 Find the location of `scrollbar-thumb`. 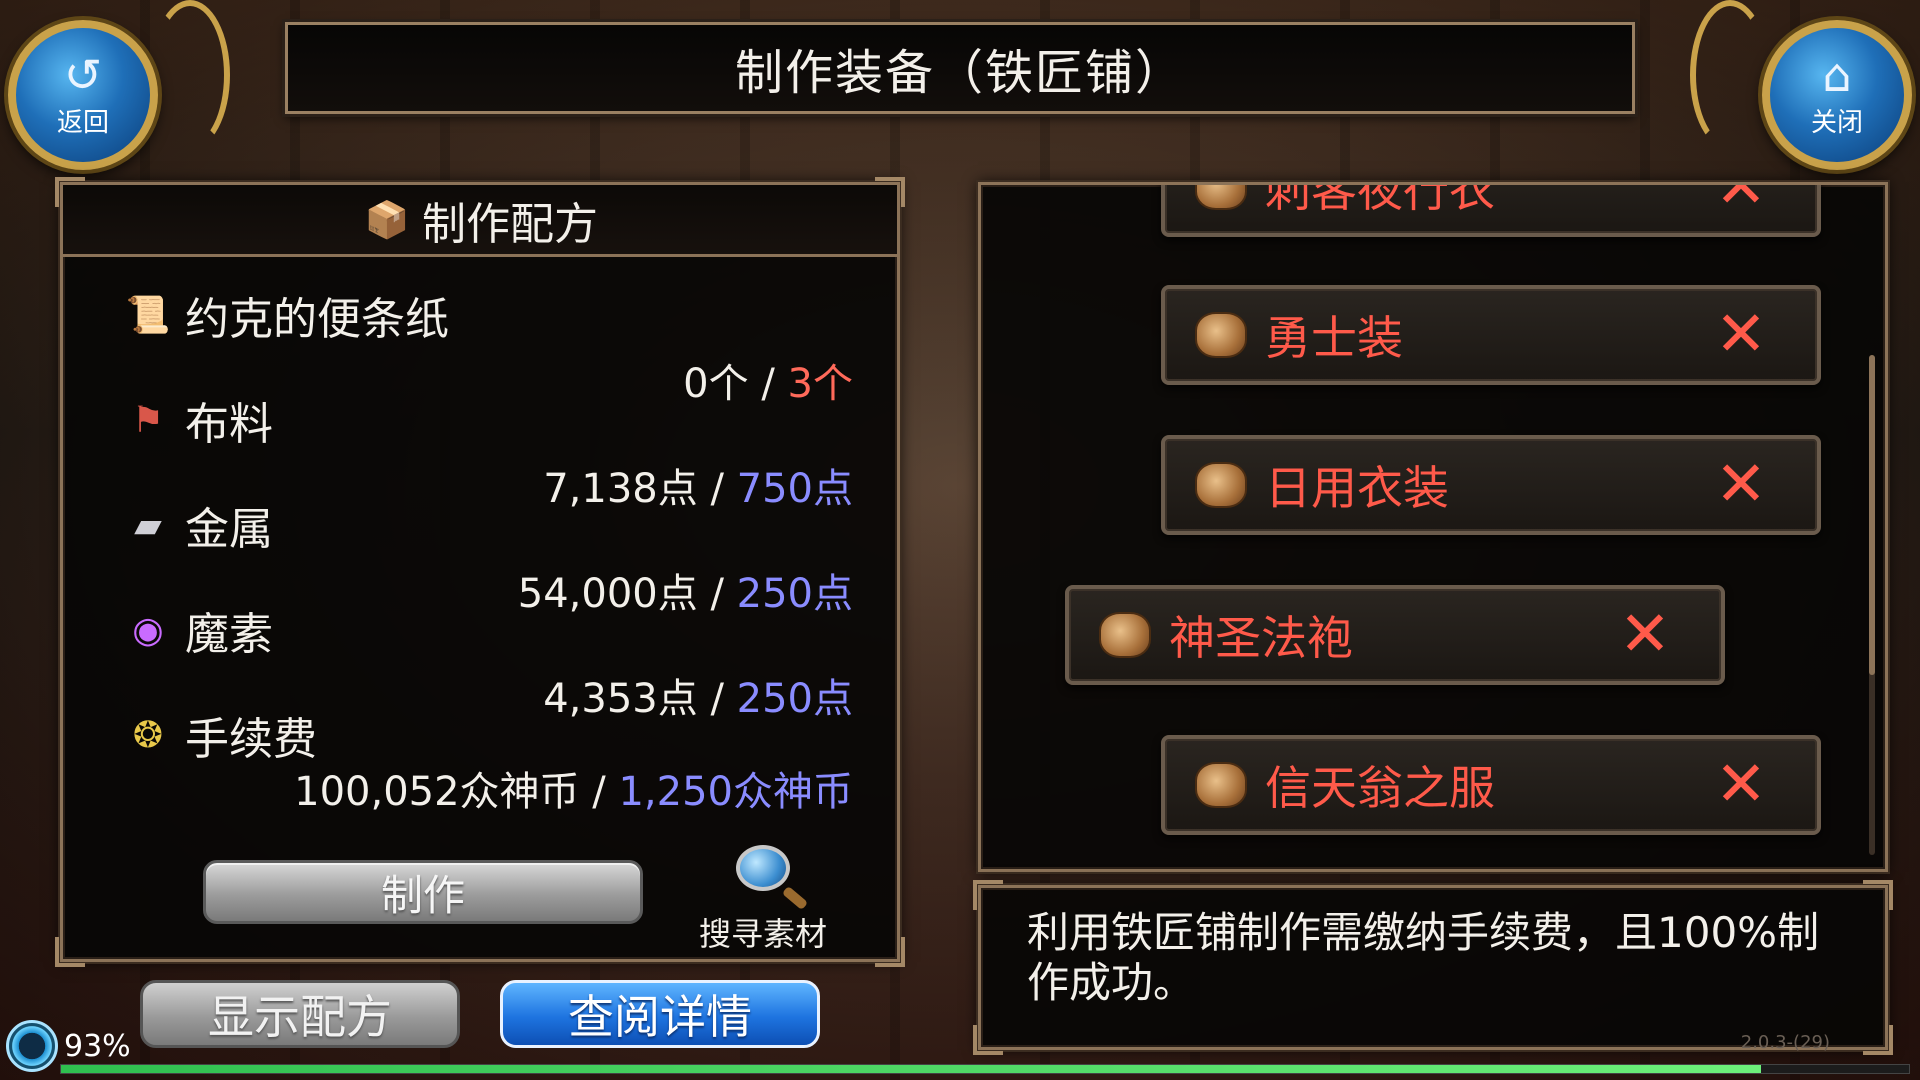

scrollbar-thumb is located at coordinates (1872, 515).